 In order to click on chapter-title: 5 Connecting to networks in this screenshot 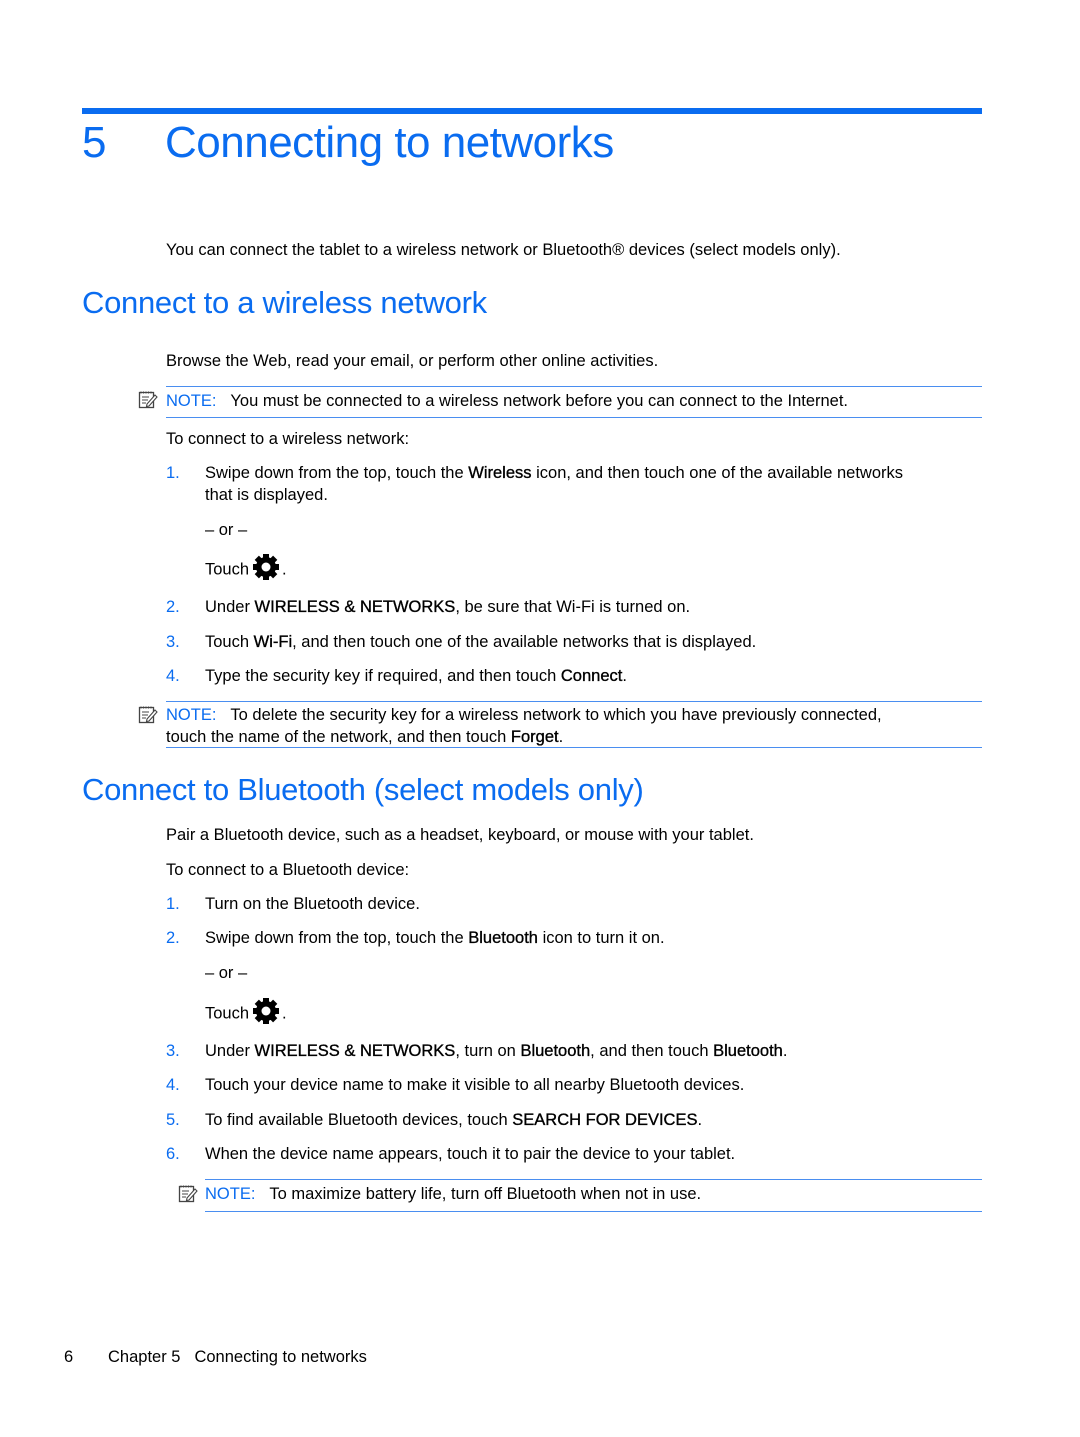, I will do `click(348, 143)`.